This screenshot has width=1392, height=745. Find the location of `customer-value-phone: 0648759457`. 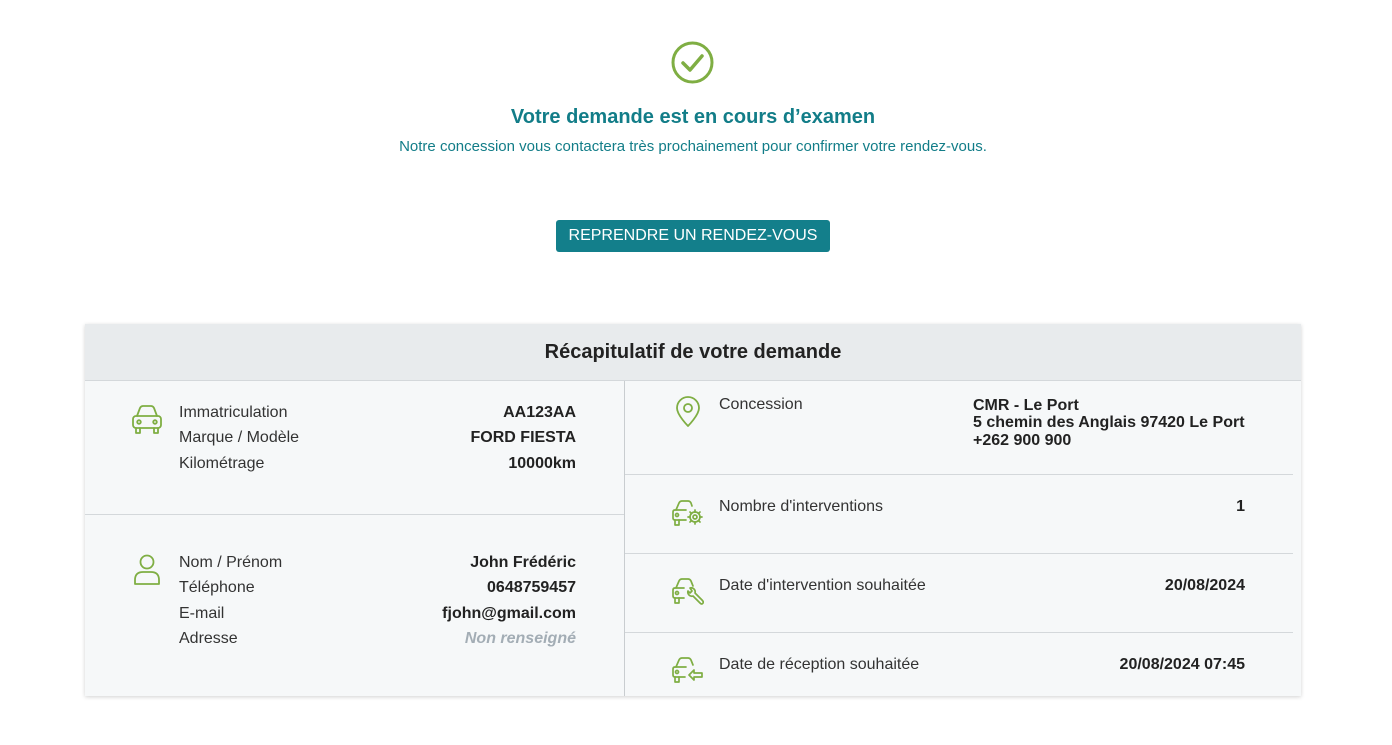

customer-value-phone: 0648759457 is located at coordinates (531, 587).